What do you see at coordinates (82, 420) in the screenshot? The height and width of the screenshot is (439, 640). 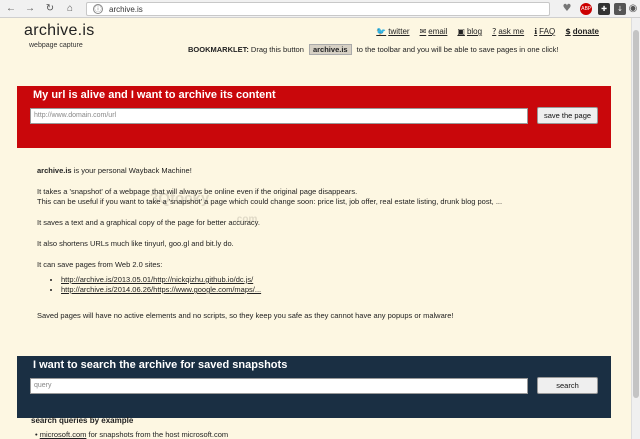 I see `search-examples-title: search queries by example` at bounding box center [82, 420].